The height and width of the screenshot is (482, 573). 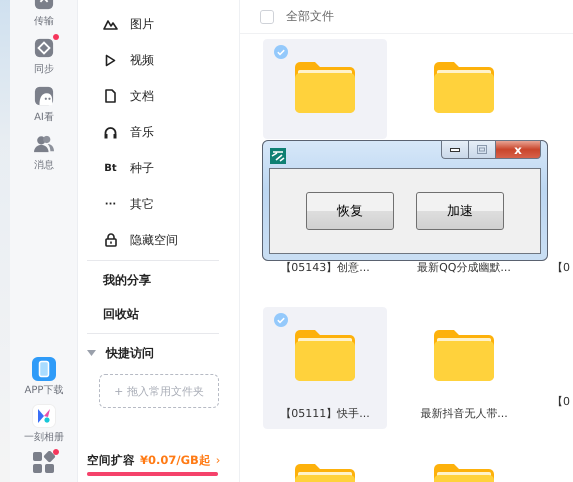 I want to click on folder-title: 全部文件, so click(x=310, y=16).